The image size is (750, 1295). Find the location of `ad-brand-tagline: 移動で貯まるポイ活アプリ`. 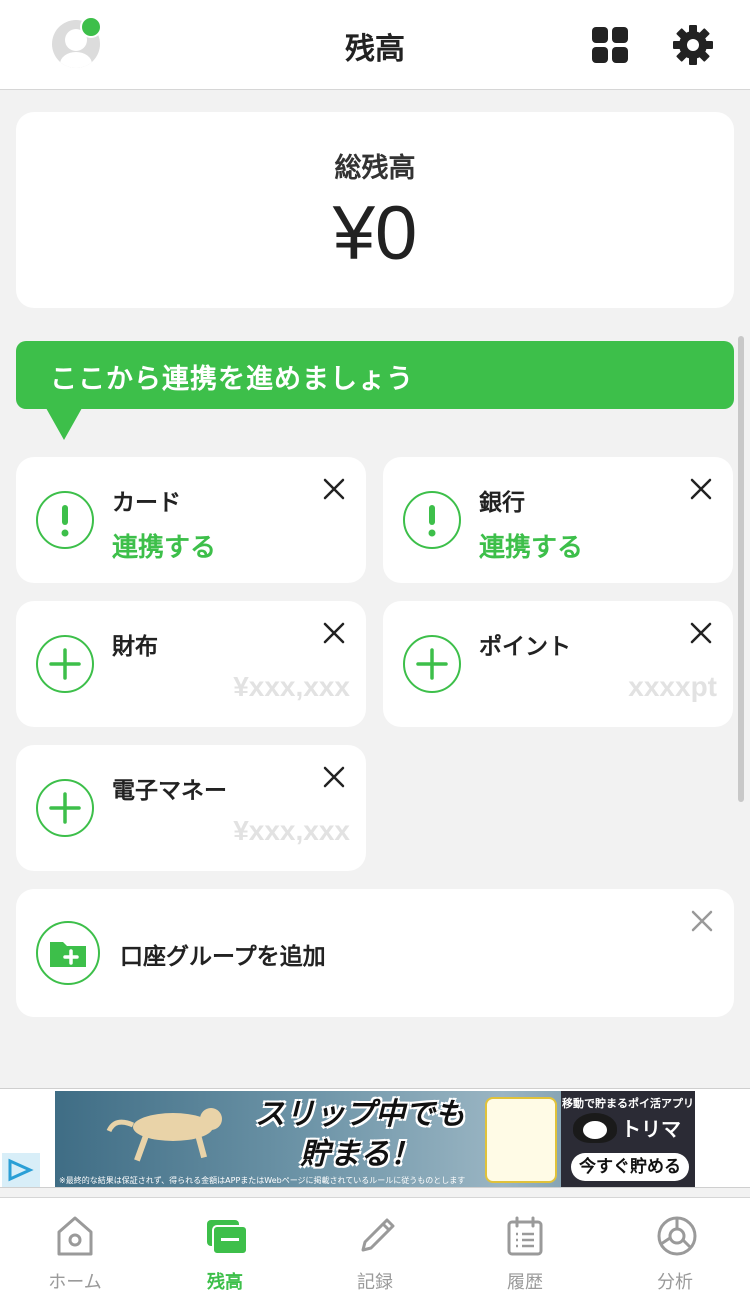

ad-brand-tagline: 移動で貯まるポイ活アプリ is located at coordinates (628, 1103).